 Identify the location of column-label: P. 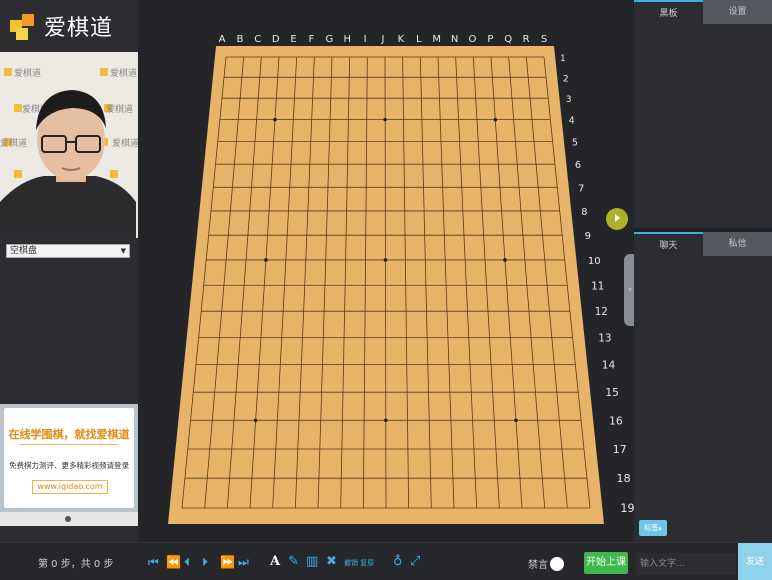
(490, 39).